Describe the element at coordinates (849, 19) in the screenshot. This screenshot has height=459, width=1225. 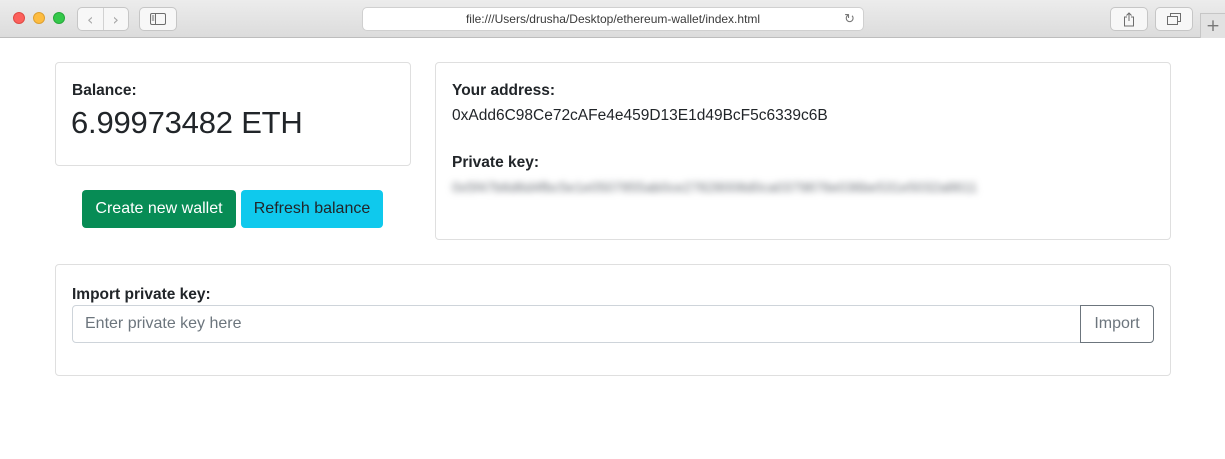
I see `reload-icon: ↻` at that location.